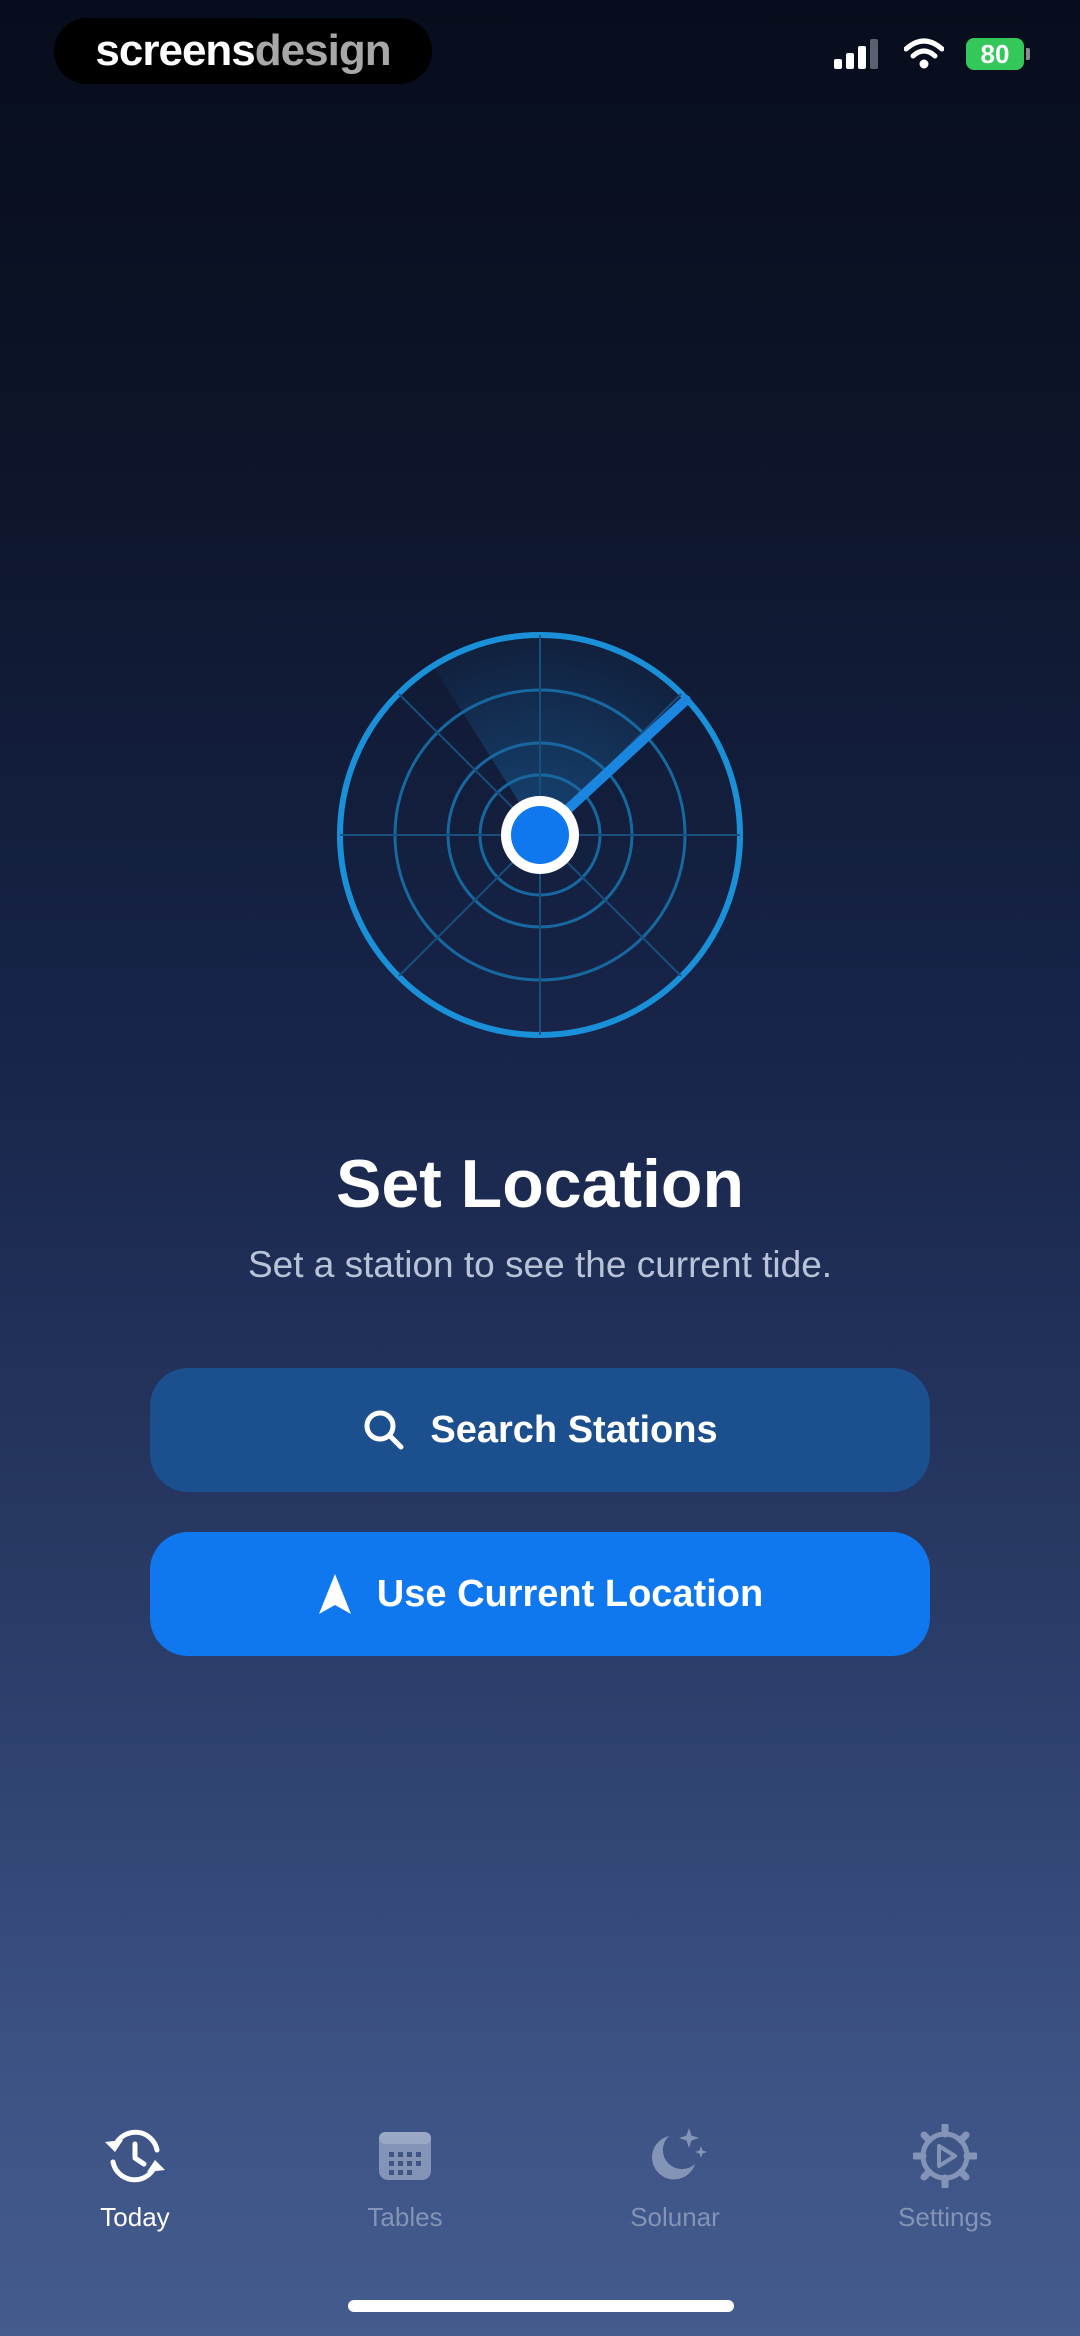  What do you see at coordinates (995, 53) in the screenshot?
I see `battery-level: 80` at bounding box center [995, 53].